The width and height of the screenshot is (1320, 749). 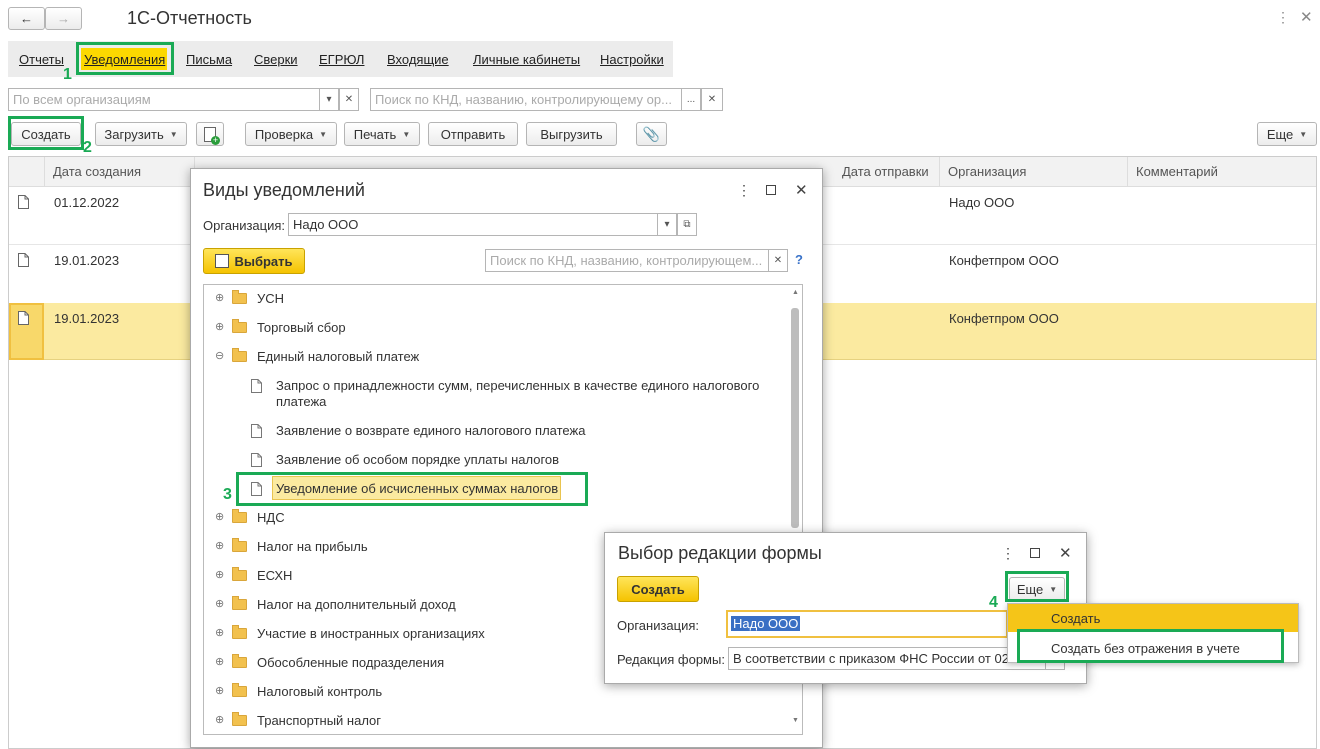 I want to click on add-file-button: +, so click(x=210, y=134).